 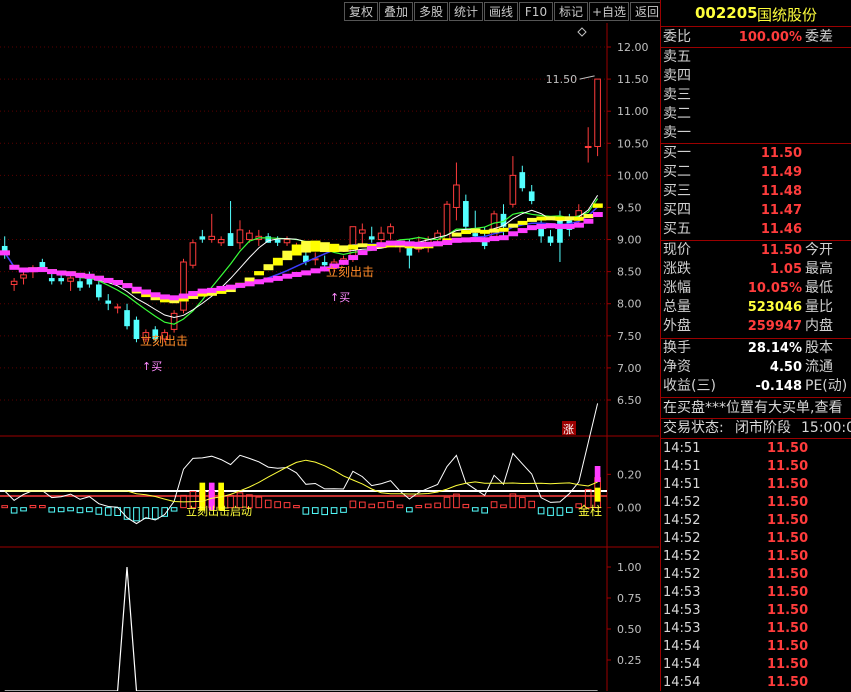 I want to click on tick-time: 14:53, so click(x=682, y=610).